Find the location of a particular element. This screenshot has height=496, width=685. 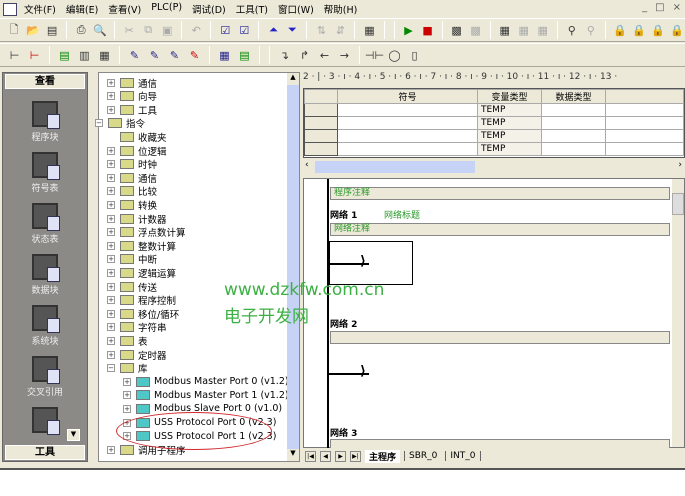

scroll-up-button: ▲ is located at coordinates (293, 79).